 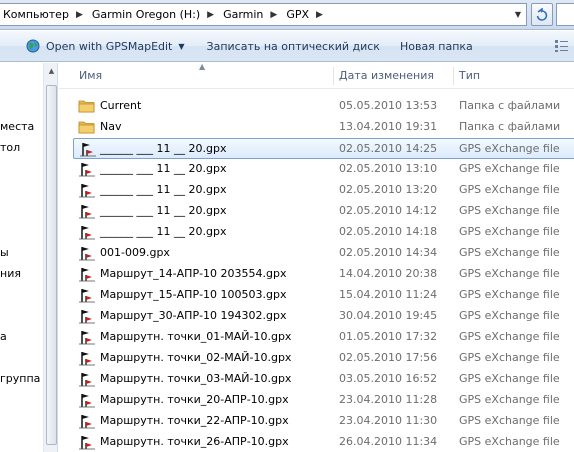 What do you see at coordinates (10, 273) in the screenshot?
I see `nav-item-images: ния` at bounding box center [10, 273].